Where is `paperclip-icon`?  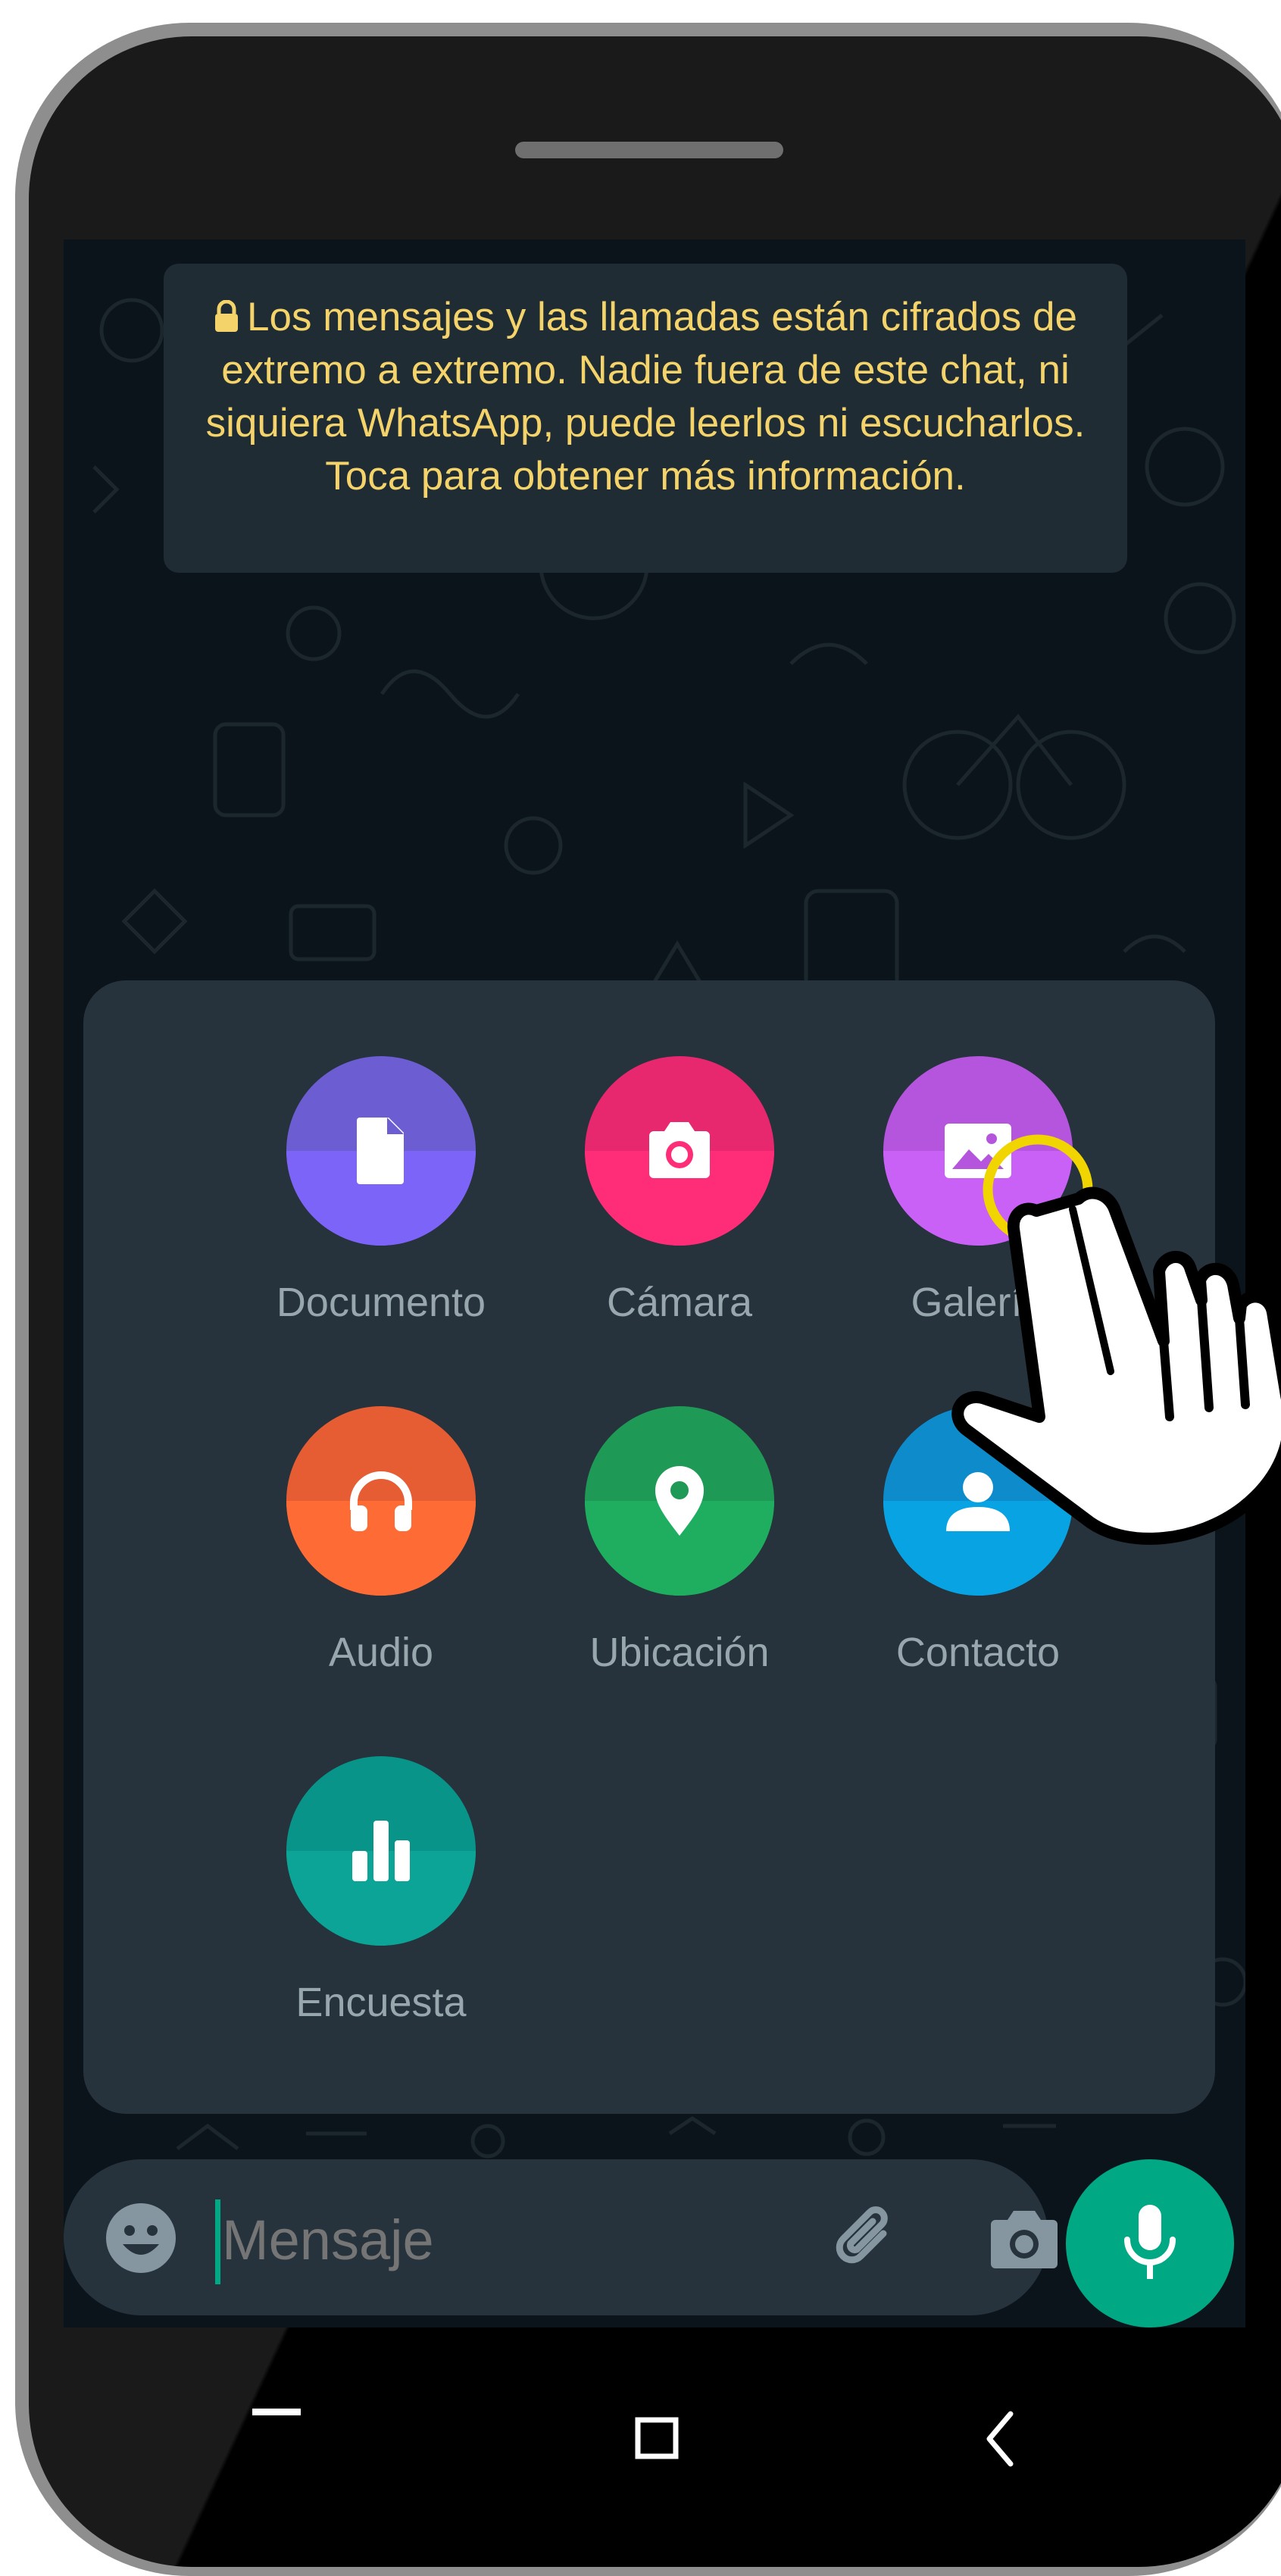 paperclip-icon is located at coordinates (868, 2238).